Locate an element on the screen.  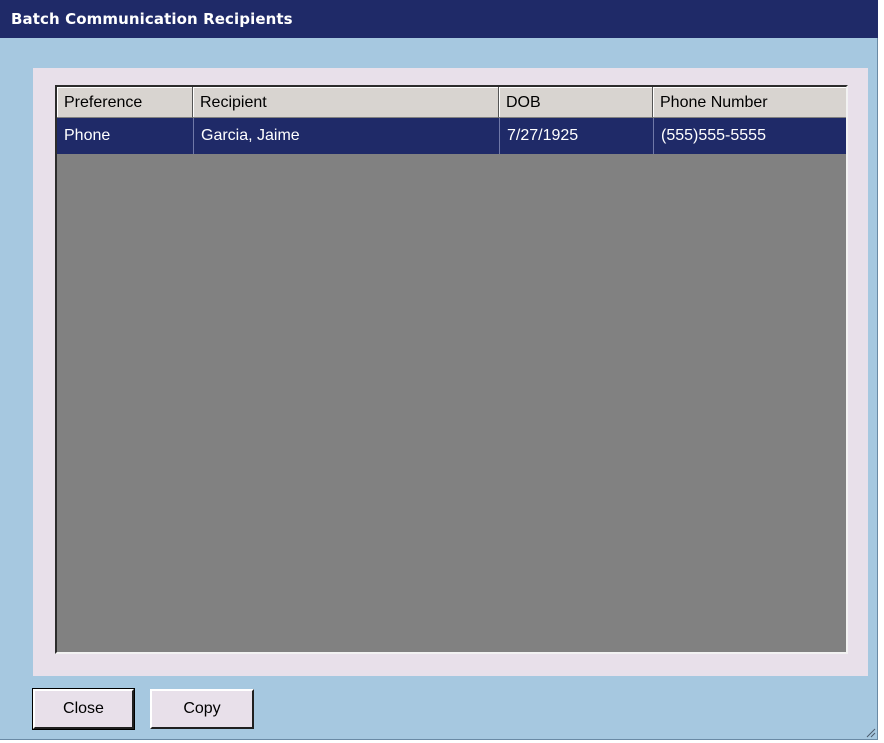
close-button: Close is located at coordinates (83, 709).